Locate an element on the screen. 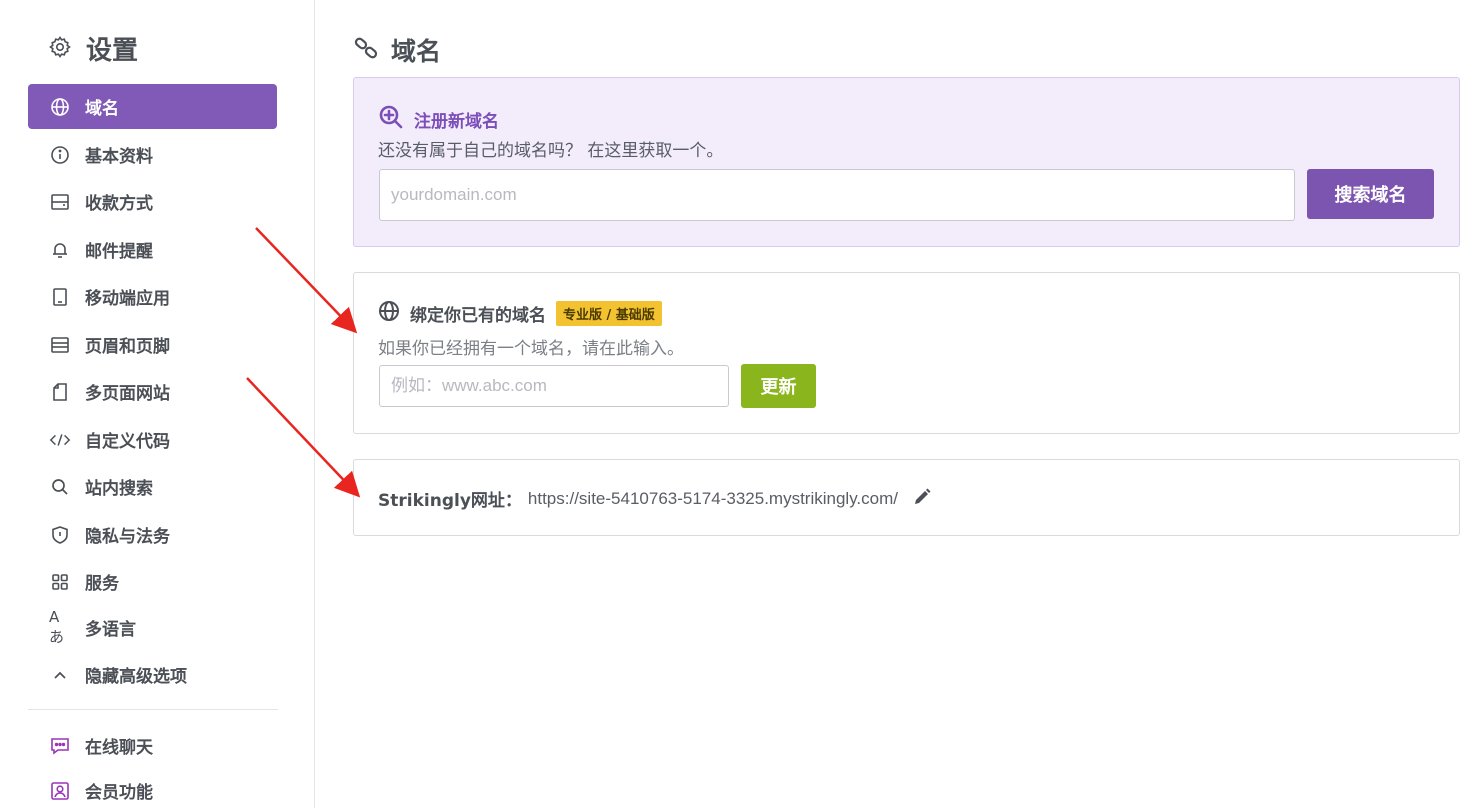 Image resolution: width=1481 pixels, height=808 pixels. gear-icon is located at coordinates (60, 49).